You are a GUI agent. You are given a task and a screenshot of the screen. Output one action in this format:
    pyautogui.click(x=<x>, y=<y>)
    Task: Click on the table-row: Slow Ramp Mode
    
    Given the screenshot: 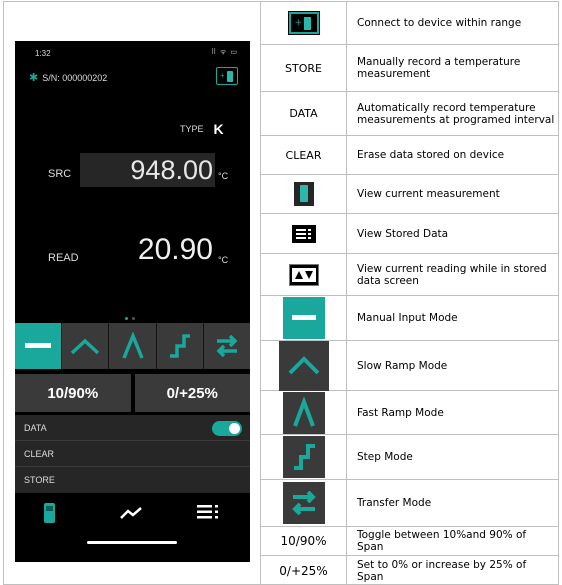 What is the action you would take?
    pyautogui.click(x=410, y=365)
    